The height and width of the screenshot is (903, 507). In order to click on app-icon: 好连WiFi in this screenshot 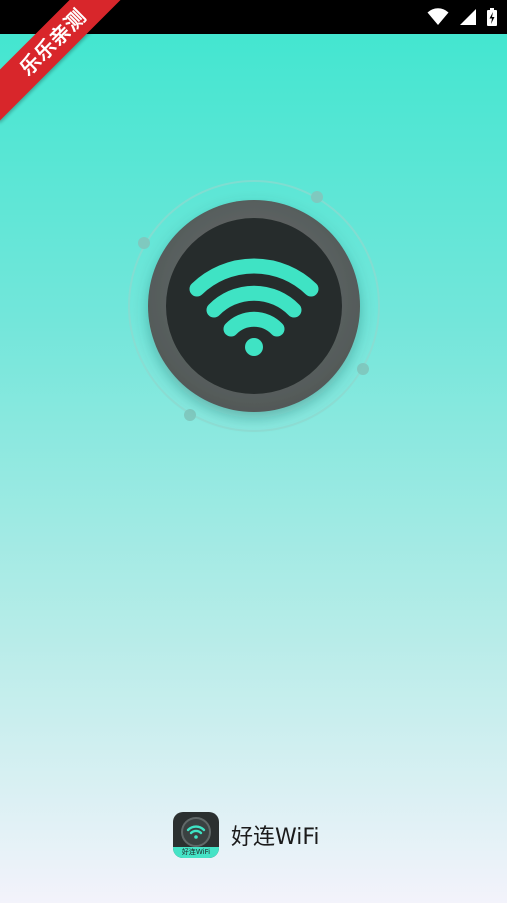, I will do `click(196, 835)`.